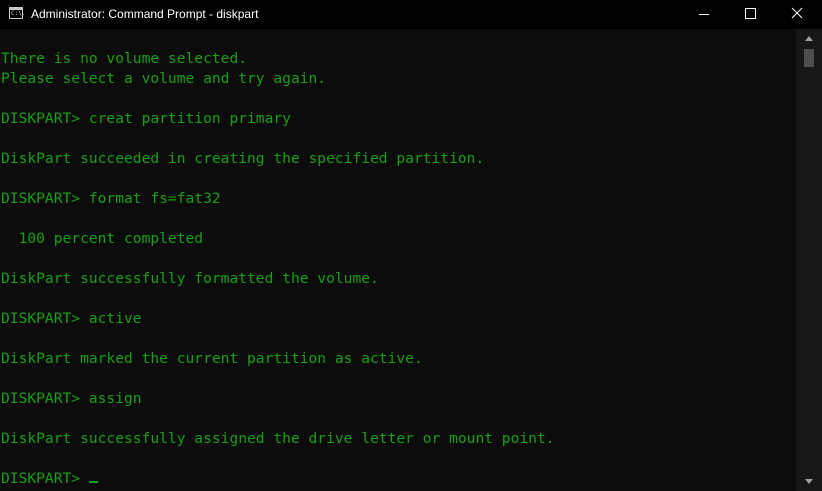 Image resolution: width=822 pixels, height=491 pixels. I want to click on console-prompt-line: DISKPART>, so click(398, 479).